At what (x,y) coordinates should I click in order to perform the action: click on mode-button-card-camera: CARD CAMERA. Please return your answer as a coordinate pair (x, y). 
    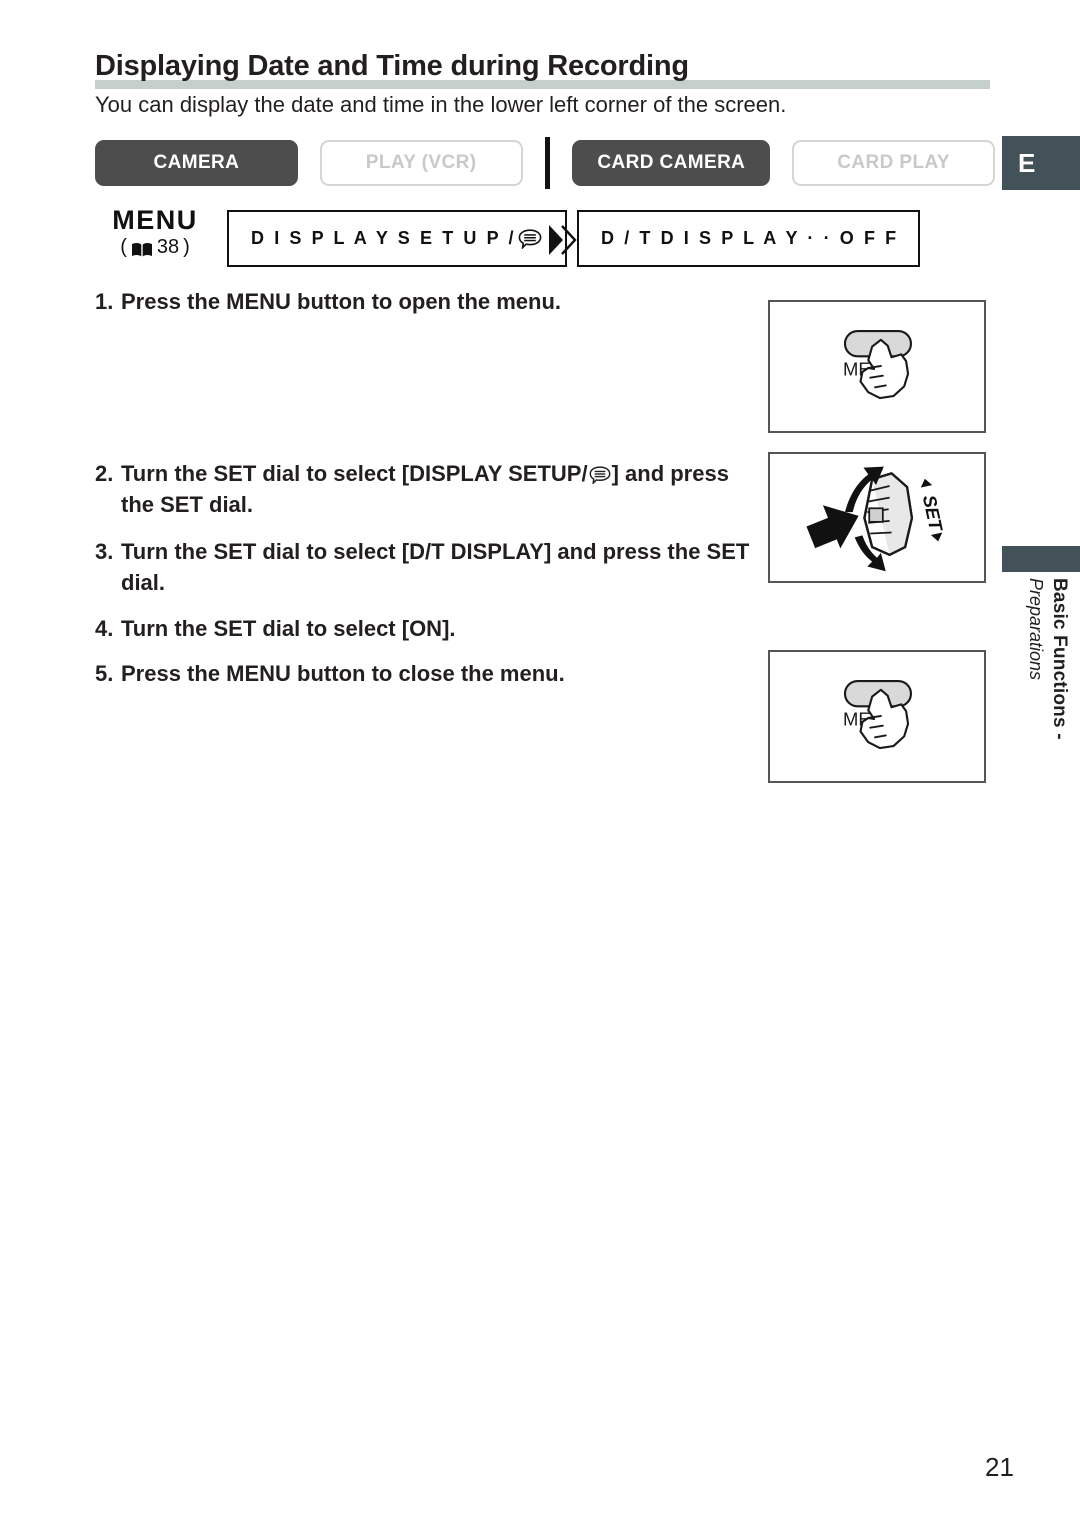
    Looking at the image, I should click on (671, 163).